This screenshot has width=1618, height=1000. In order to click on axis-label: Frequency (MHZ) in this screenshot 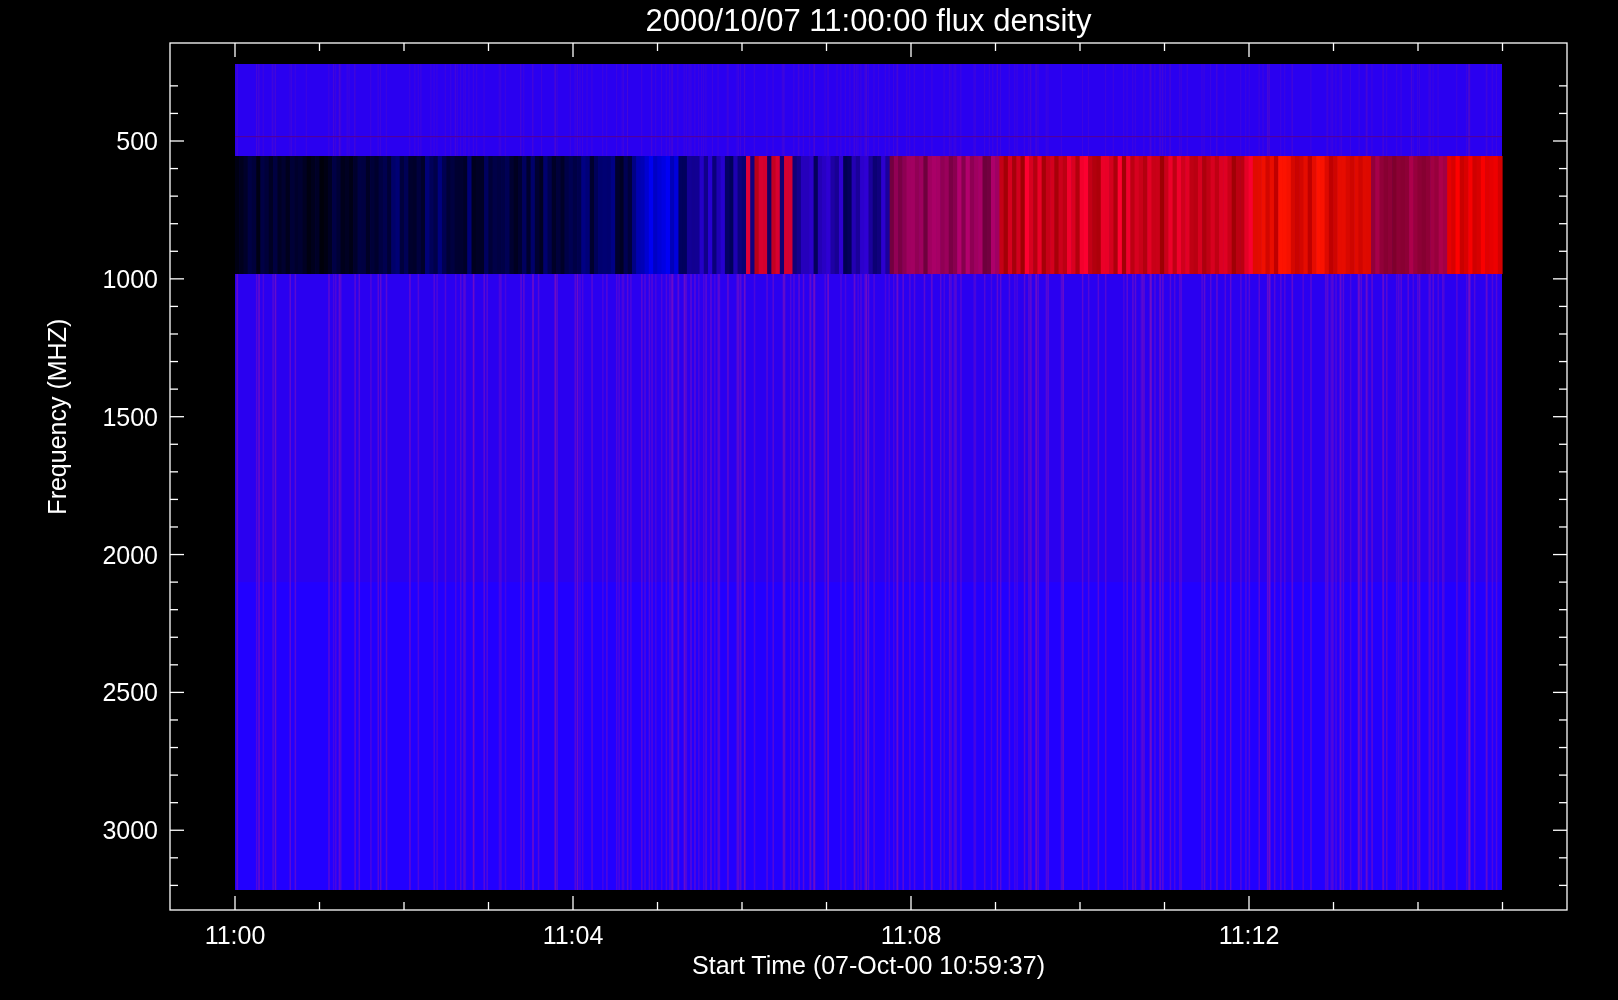, I will do `click(57, 416)`.